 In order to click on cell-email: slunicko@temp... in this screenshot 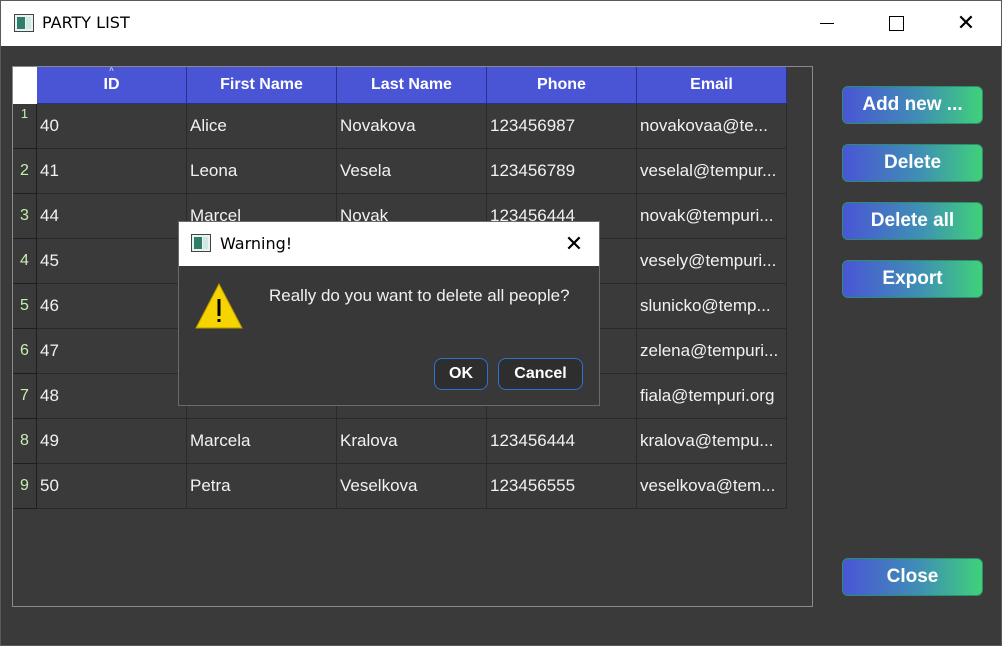, I will do `click(712, 306)`.